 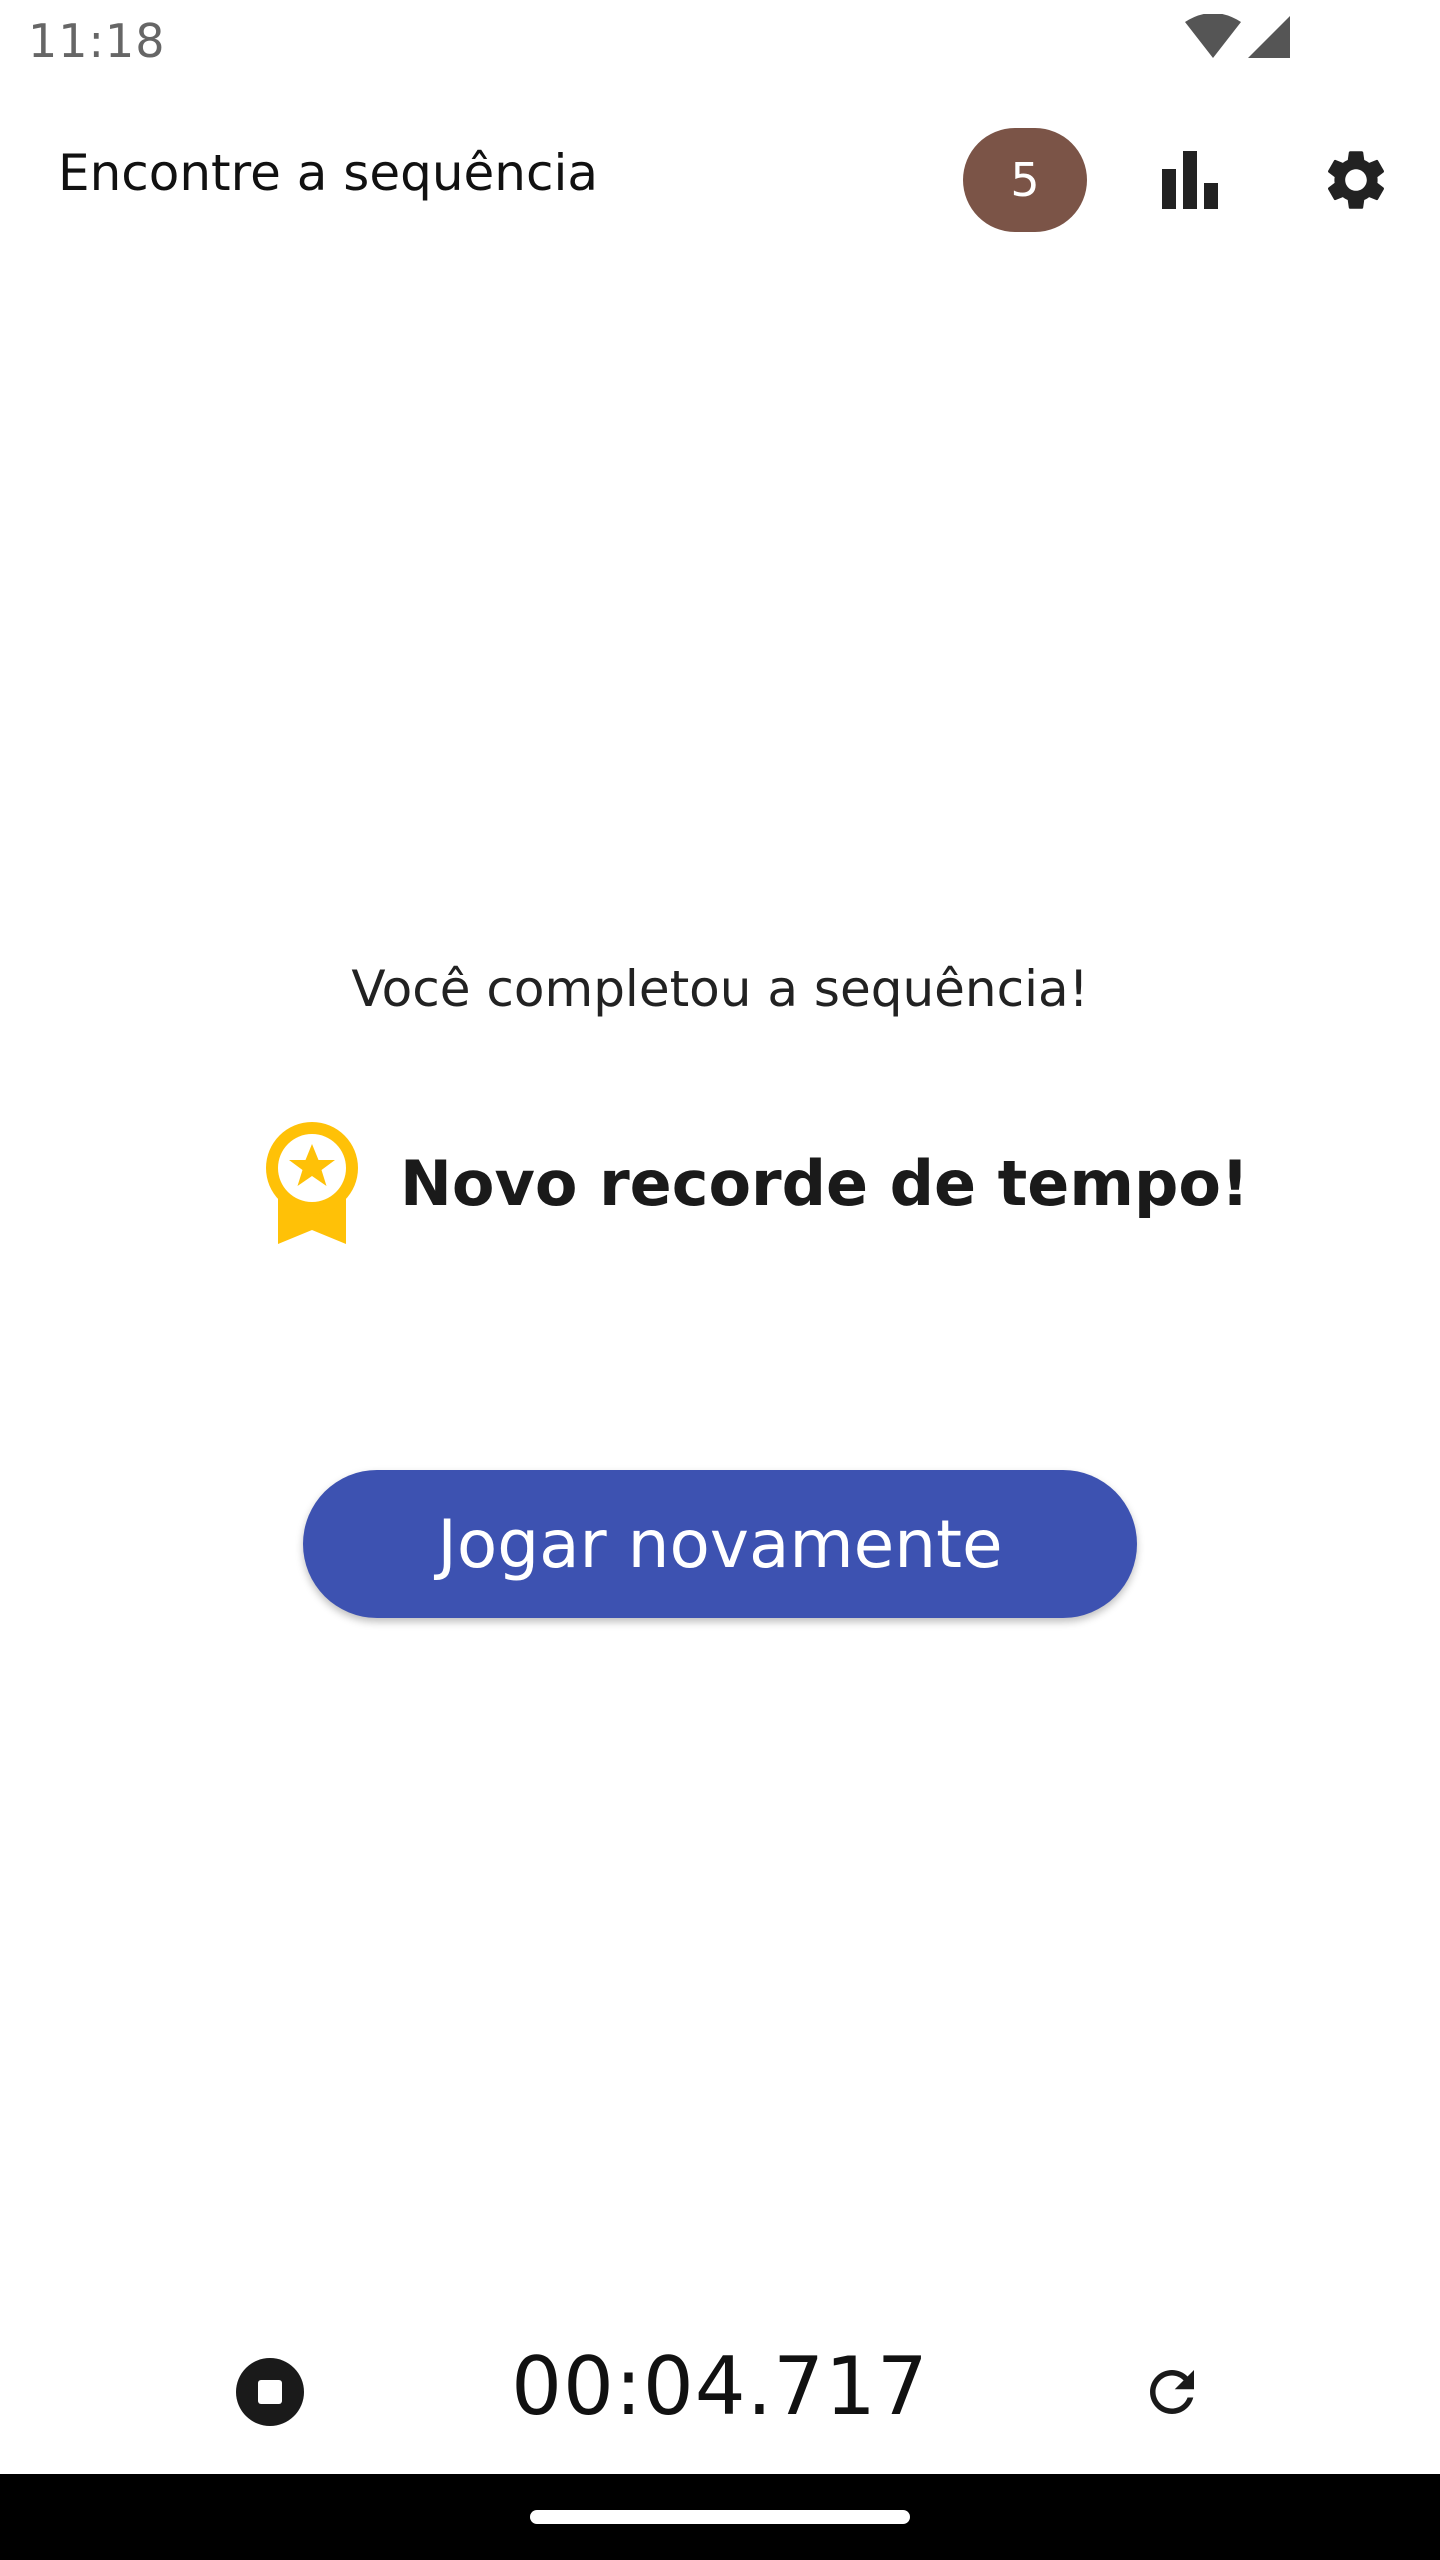 I want to click on bar-chart-icon, so click(x=1190, y=180).